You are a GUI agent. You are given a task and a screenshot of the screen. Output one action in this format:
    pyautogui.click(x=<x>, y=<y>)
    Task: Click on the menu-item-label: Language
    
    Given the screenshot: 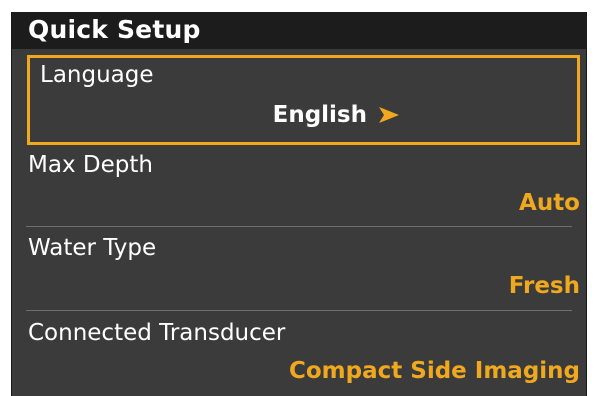 What is the action you would take?
    pyautogui.click(x=97, y=75)
    